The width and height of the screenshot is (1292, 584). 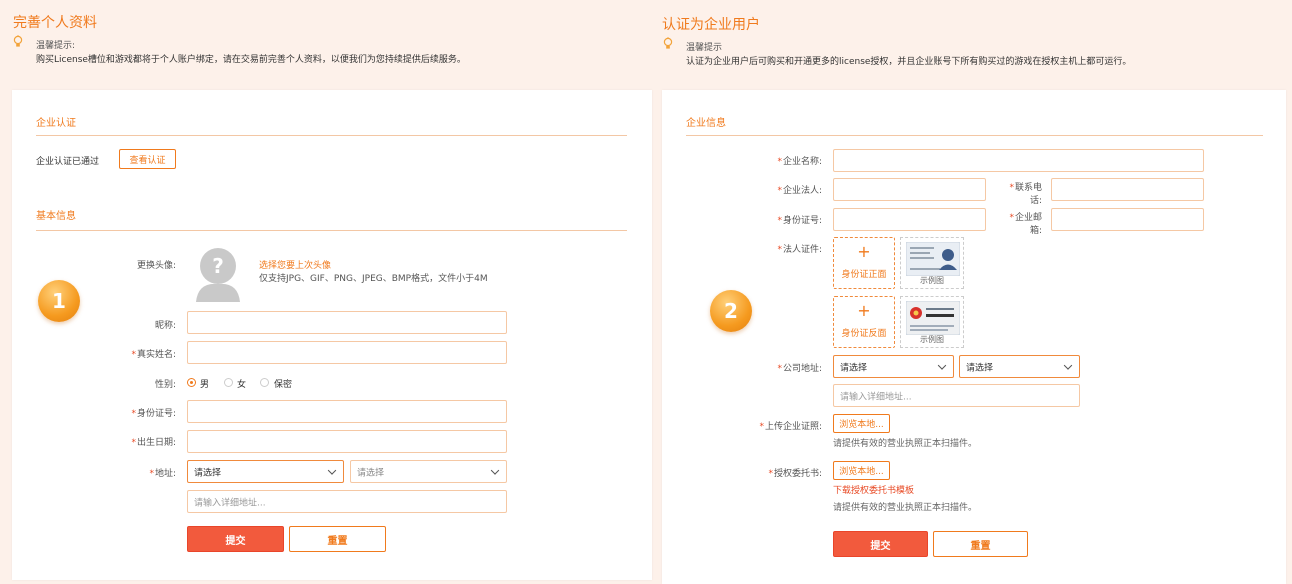 What do you see at coordinates (55, 23) in the screenshot?
I see `left-page-title: 完善个人资料` at bounding box center [55, 23].